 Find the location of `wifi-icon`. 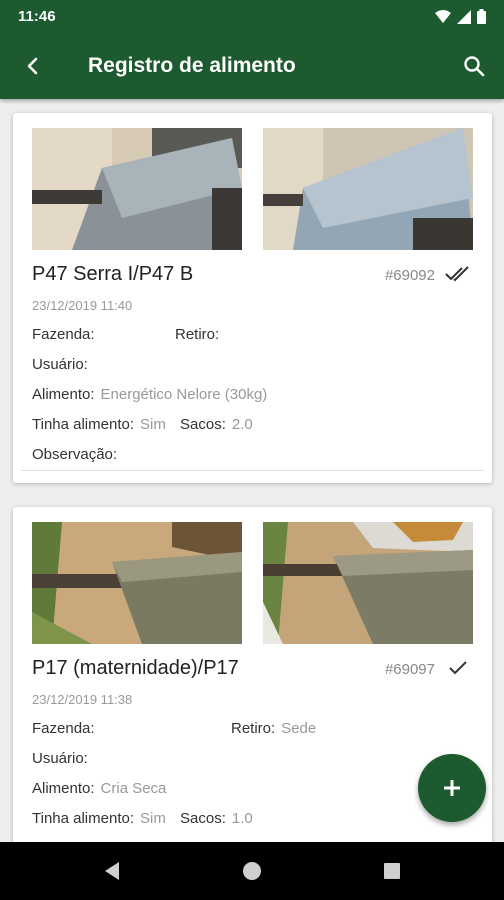

wifi-icon is located at coordinates (443, 16).